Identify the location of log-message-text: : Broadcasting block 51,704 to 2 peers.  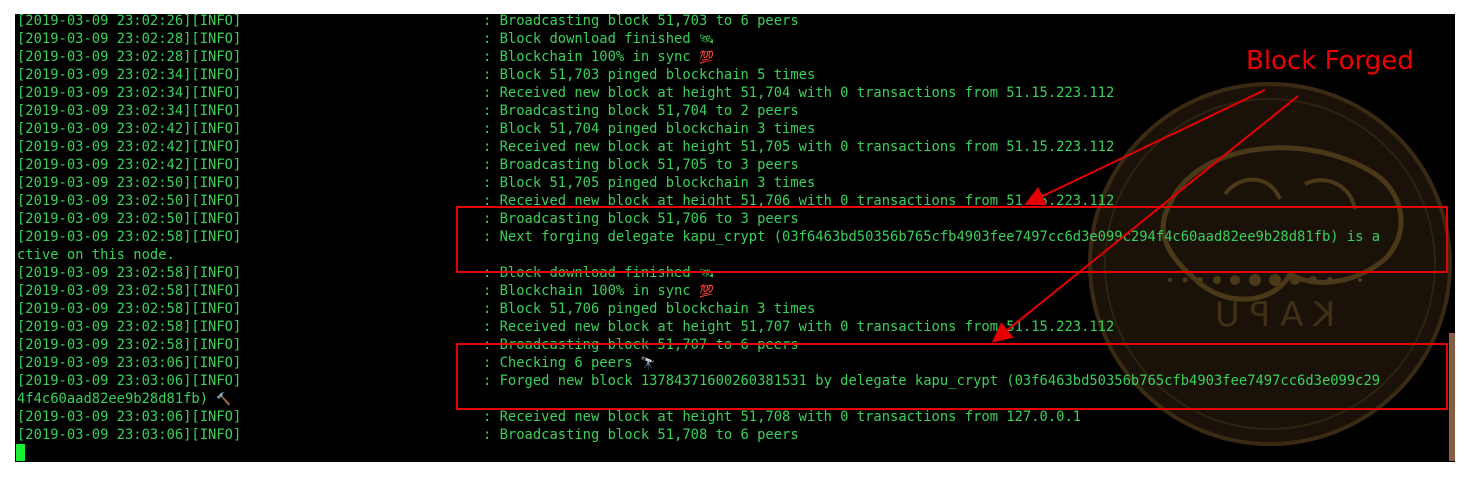
(641, 111).